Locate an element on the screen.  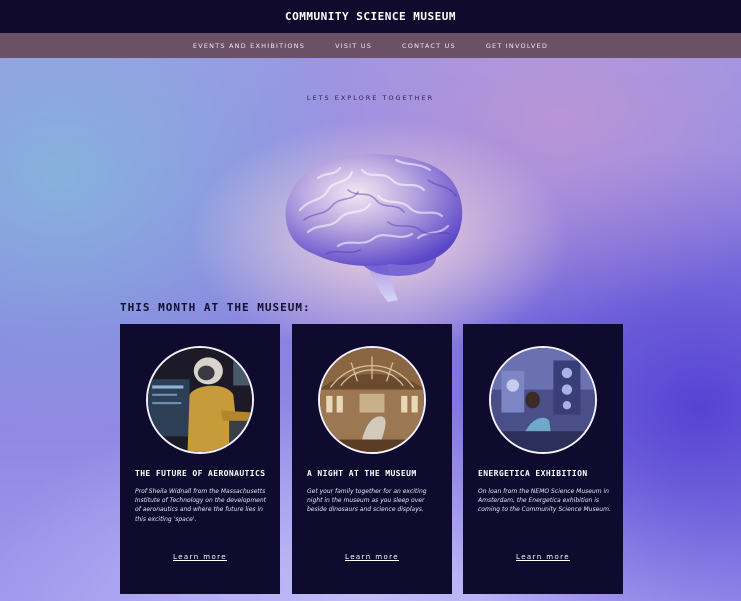
museum-hall-photo is located at coordinates (372, 400).